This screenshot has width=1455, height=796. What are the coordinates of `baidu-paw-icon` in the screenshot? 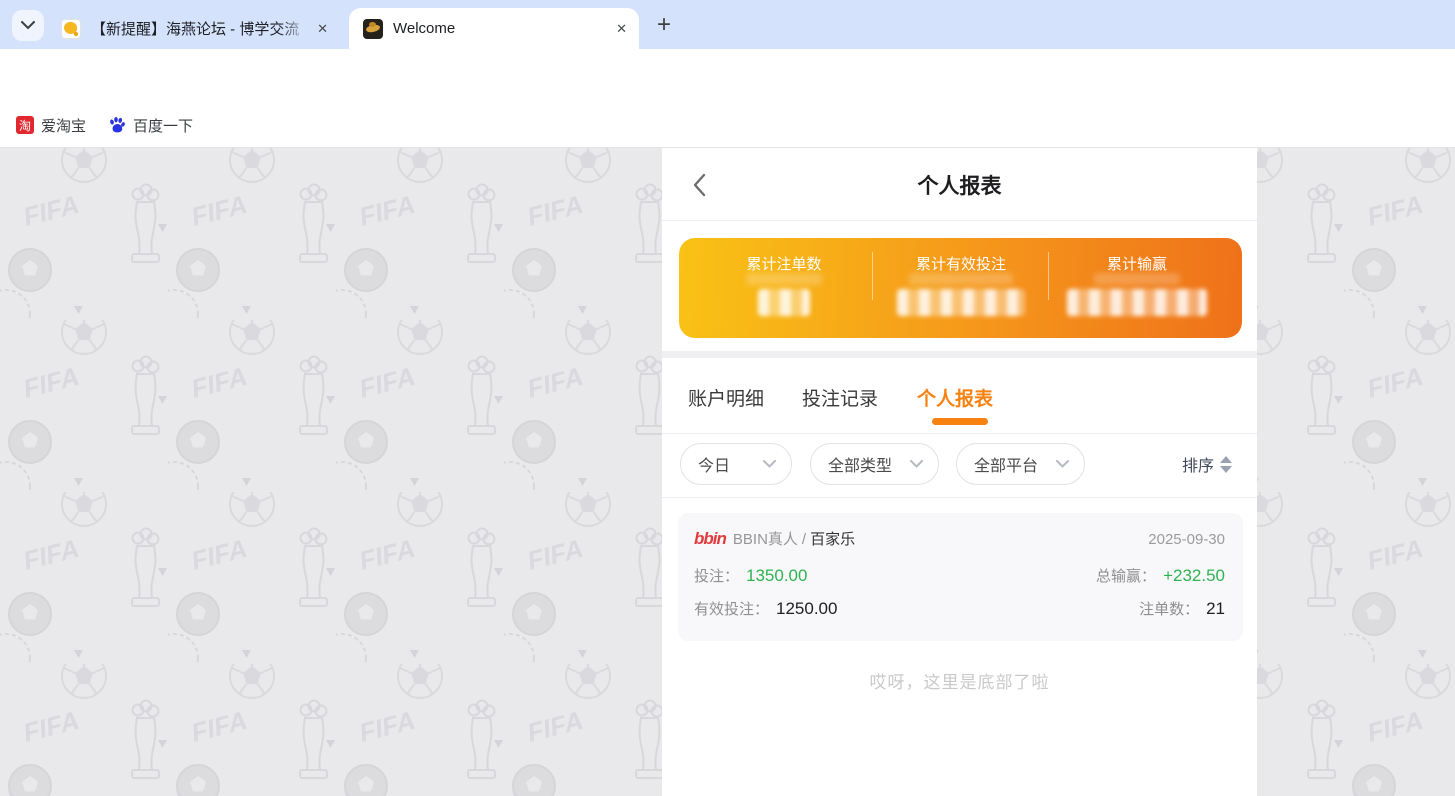 It's located at (117, 125).